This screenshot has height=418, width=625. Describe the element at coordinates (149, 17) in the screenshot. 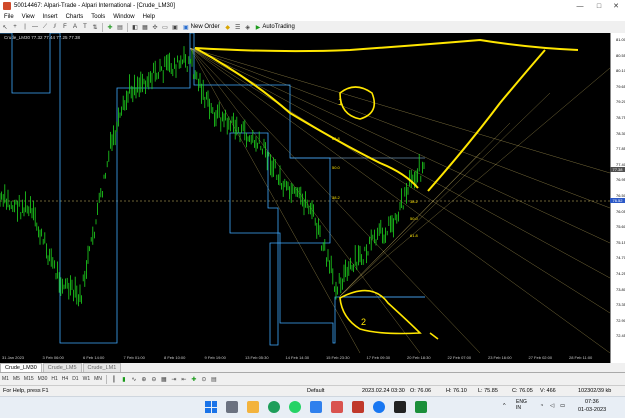

I see `menu-help: Help` at that location.